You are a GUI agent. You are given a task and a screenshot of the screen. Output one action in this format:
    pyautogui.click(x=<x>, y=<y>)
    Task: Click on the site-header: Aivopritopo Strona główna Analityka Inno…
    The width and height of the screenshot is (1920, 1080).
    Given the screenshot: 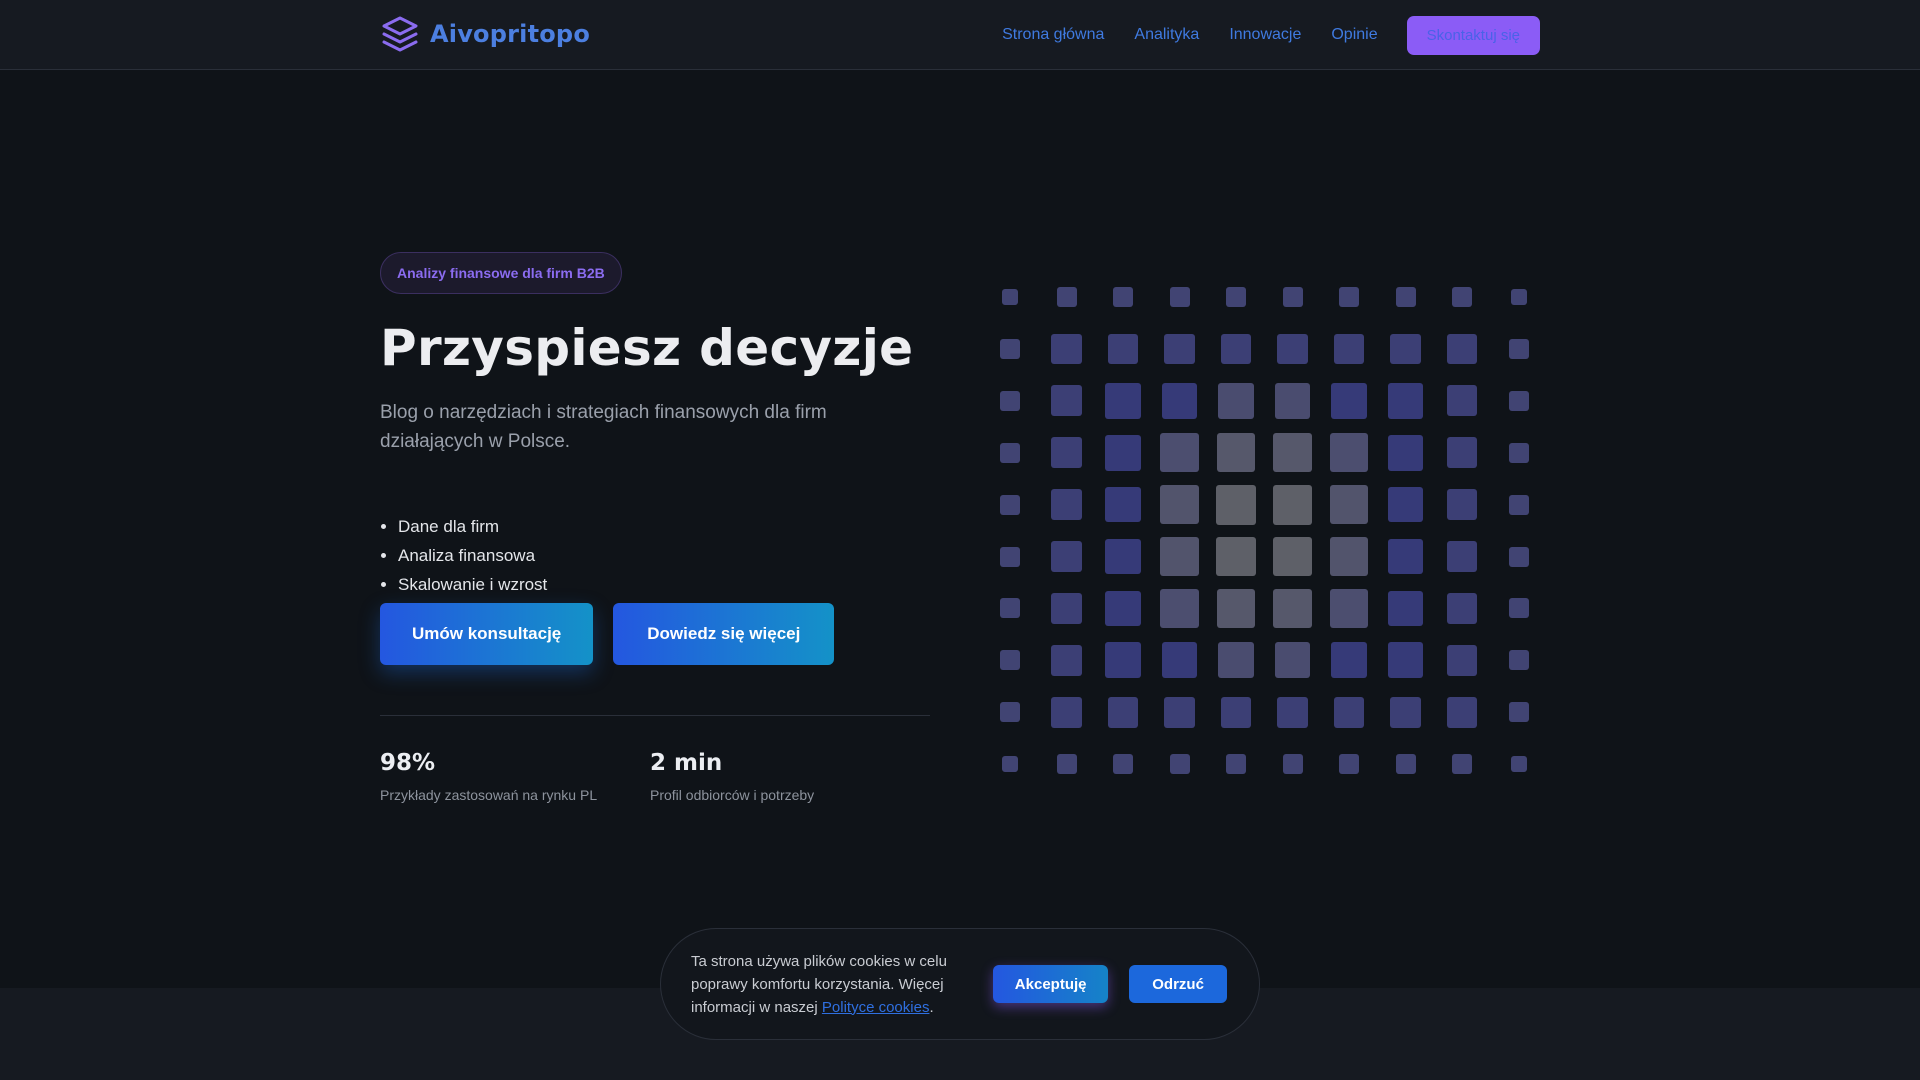 What is the action you would take?
    pyautogui.click(x=960, y=35)
    